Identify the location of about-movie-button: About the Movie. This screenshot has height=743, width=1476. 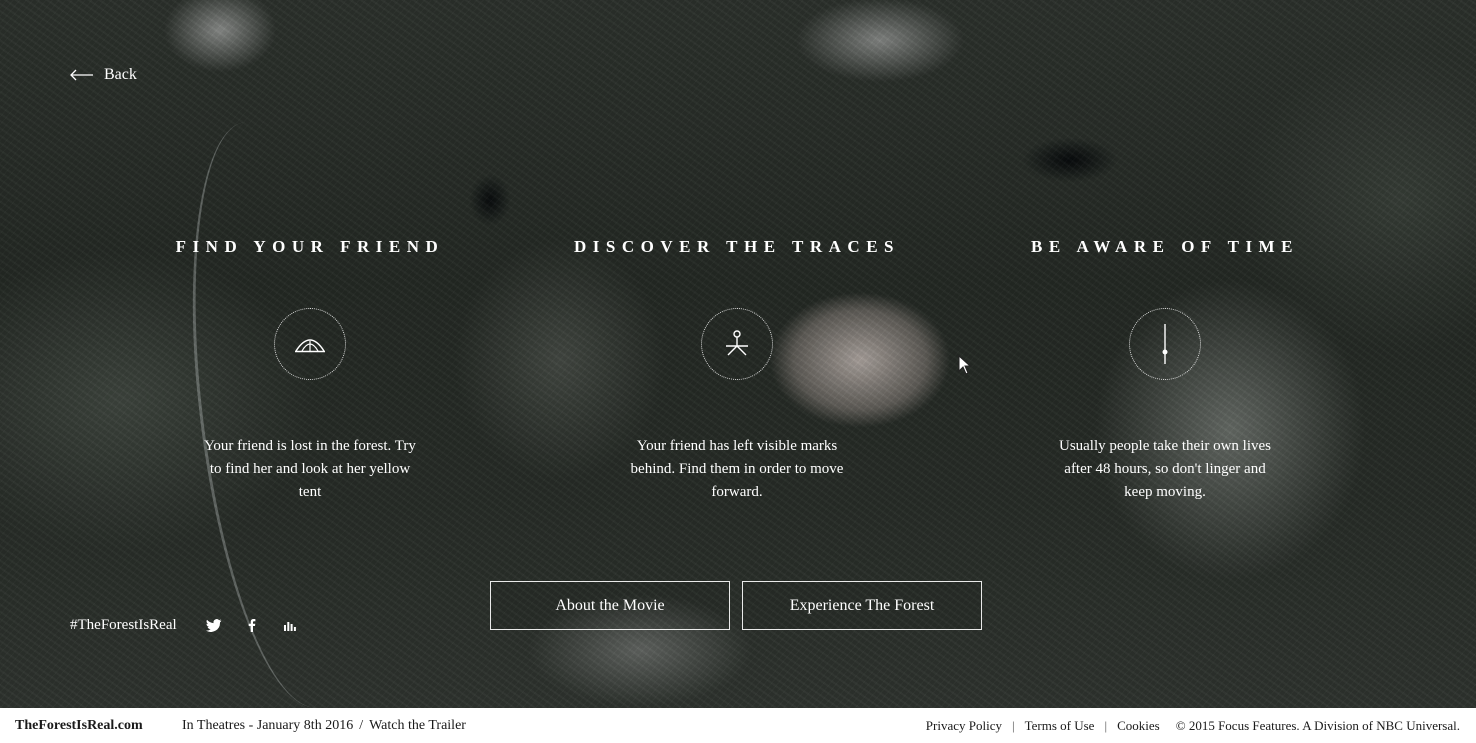
(610, 605).